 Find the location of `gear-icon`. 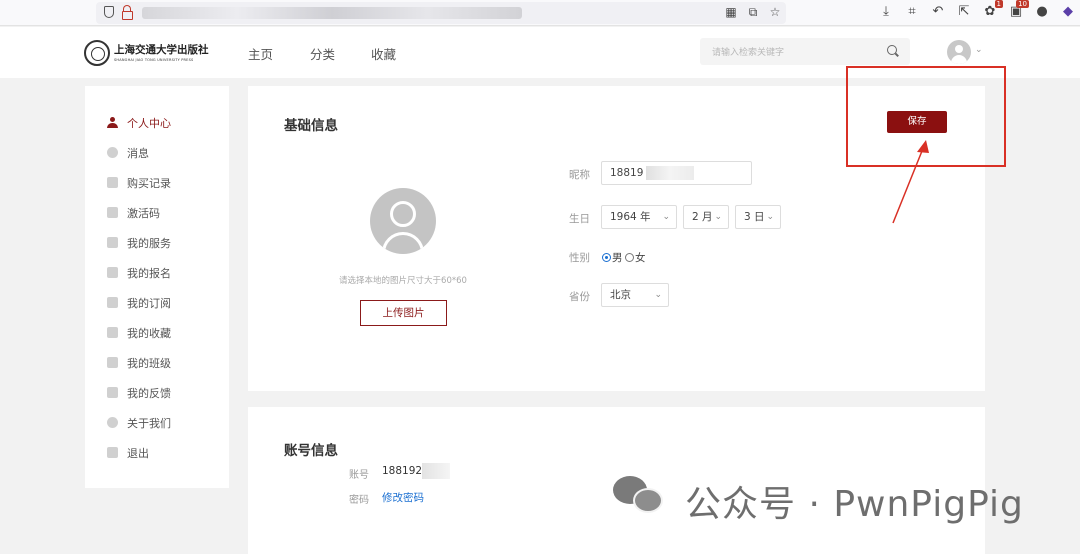

gear-icon is located at coordinates (112, 422).